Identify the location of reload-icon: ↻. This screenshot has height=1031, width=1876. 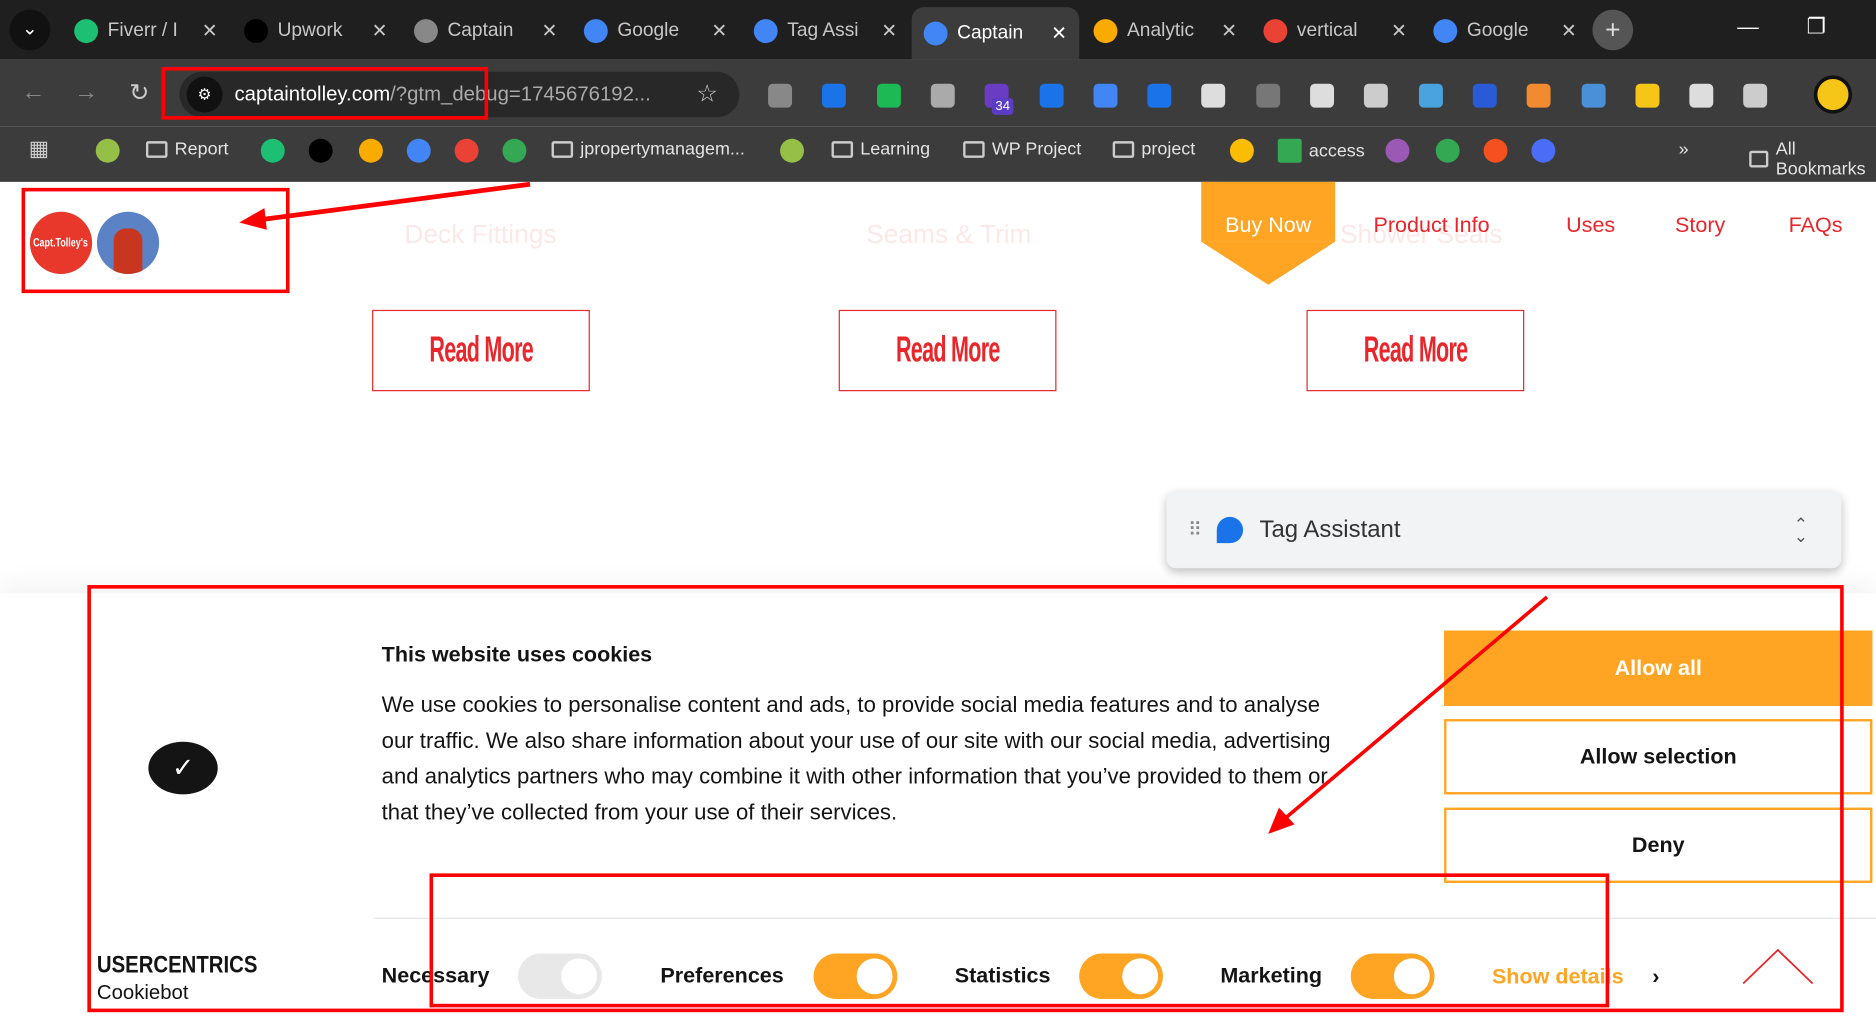
(139, 93).